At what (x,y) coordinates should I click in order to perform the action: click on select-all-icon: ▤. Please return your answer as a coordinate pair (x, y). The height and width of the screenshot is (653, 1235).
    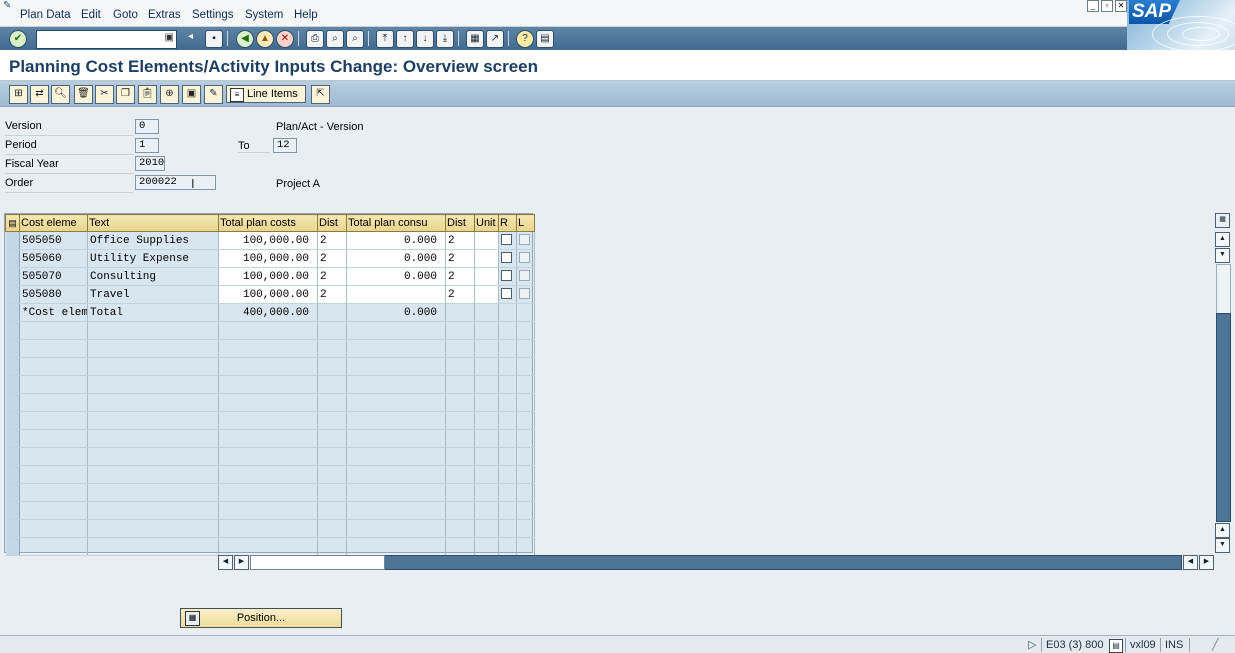
    Looking at the image, I should click on (12, 223).